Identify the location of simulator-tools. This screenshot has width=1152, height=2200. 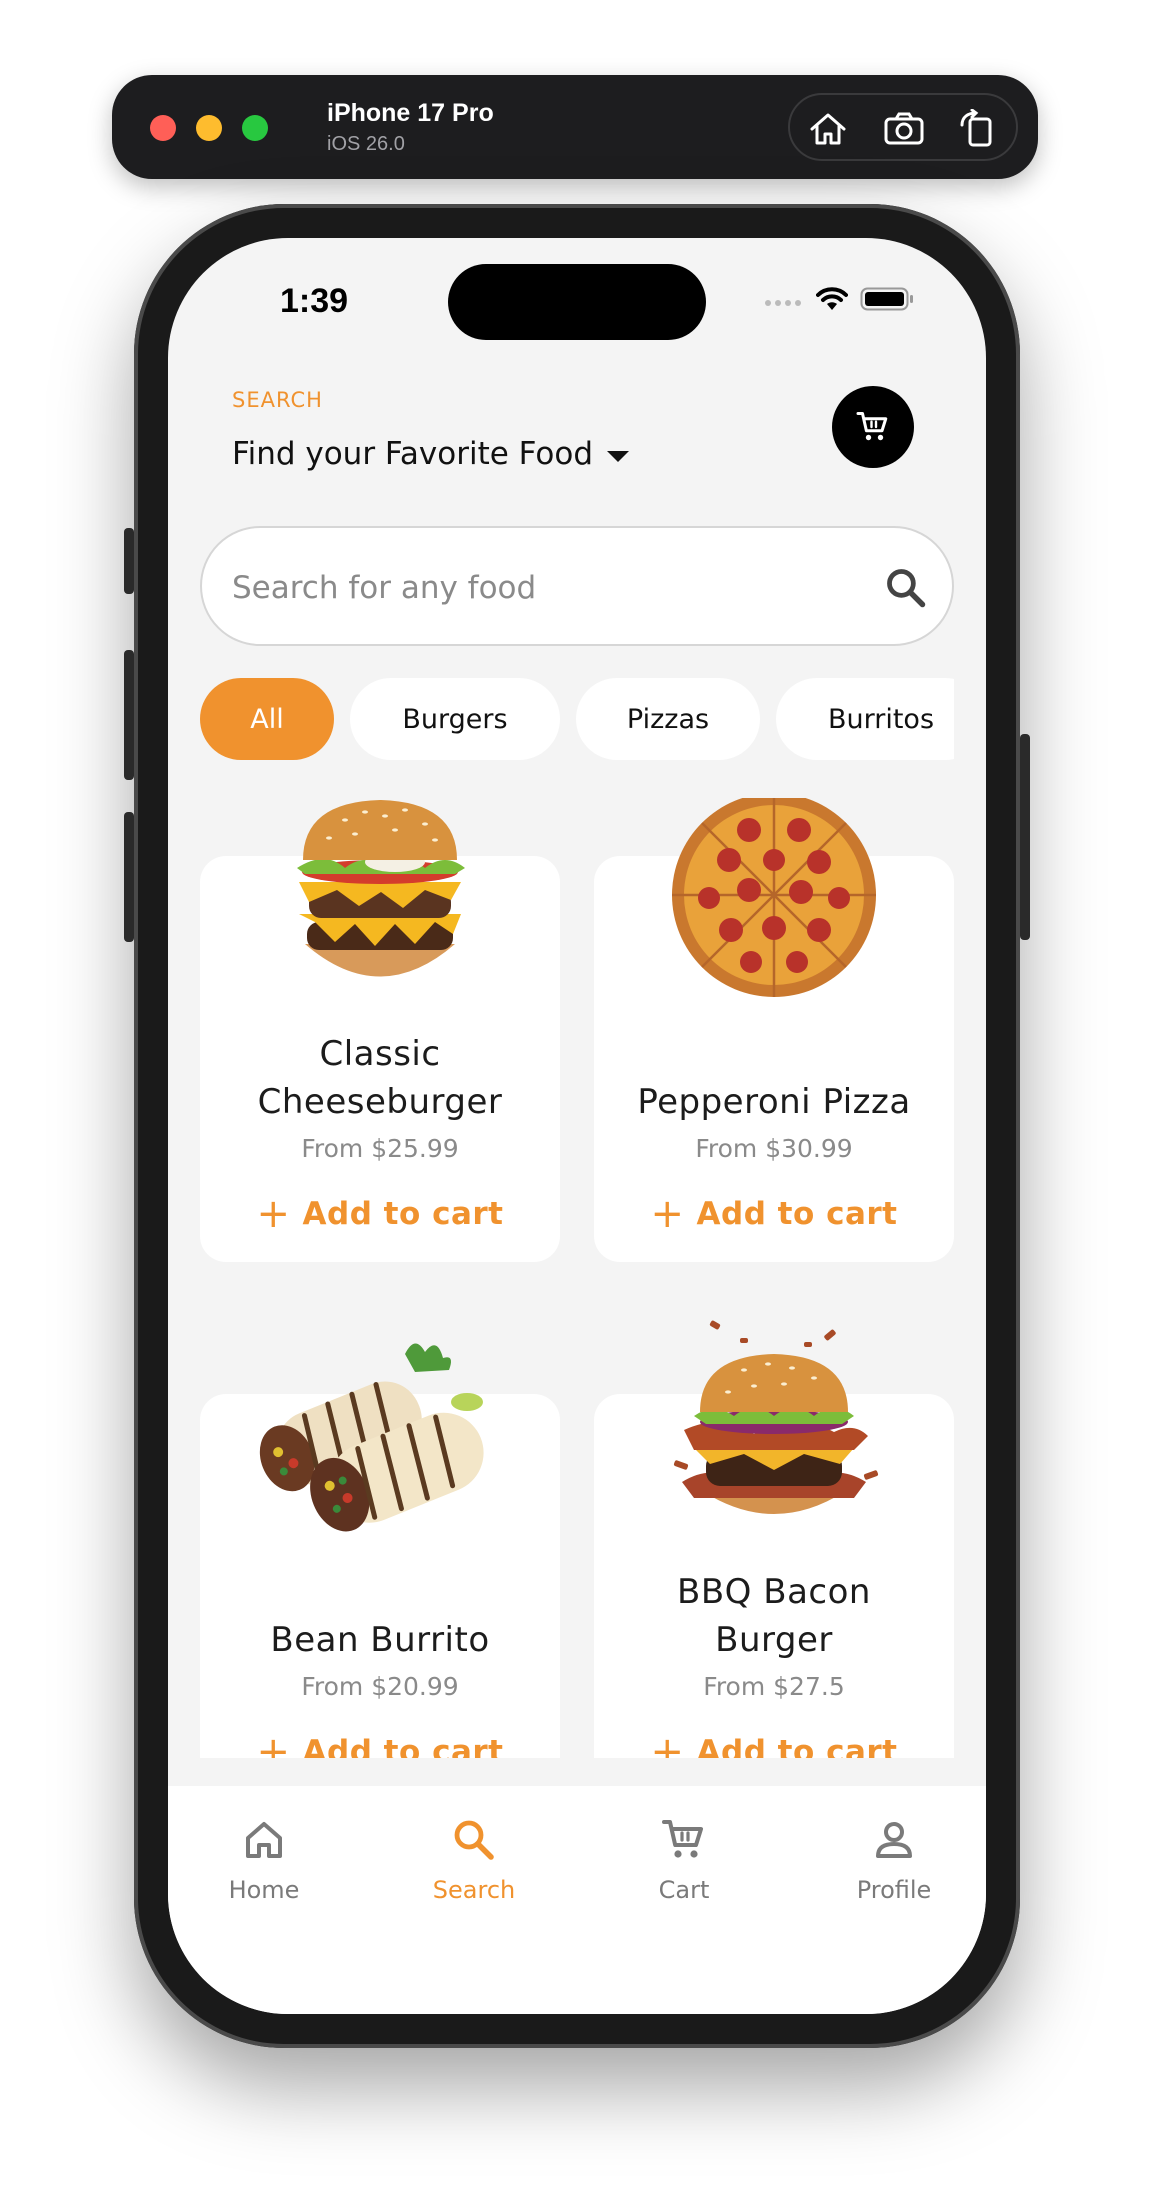
(903, 127).